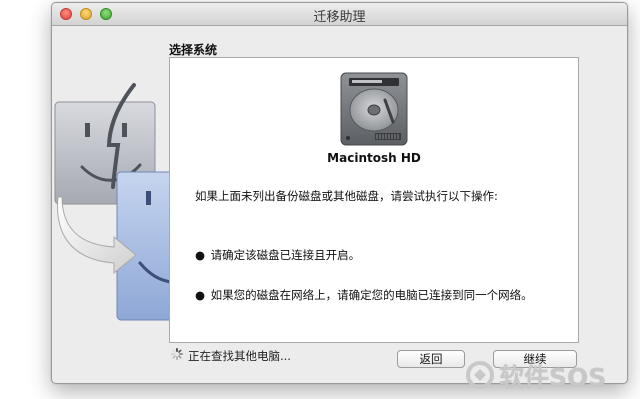  Describe the element at coordinates (374, 109) in the screenshot. I see `hard-drive-icon` at that location.